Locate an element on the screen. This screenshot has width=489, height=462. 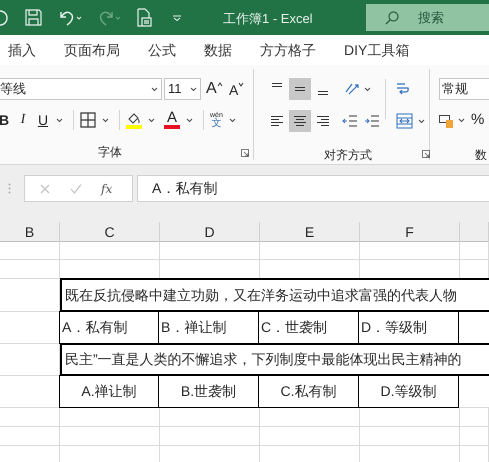
currency-format-icon is located at coordinates (446, 121).